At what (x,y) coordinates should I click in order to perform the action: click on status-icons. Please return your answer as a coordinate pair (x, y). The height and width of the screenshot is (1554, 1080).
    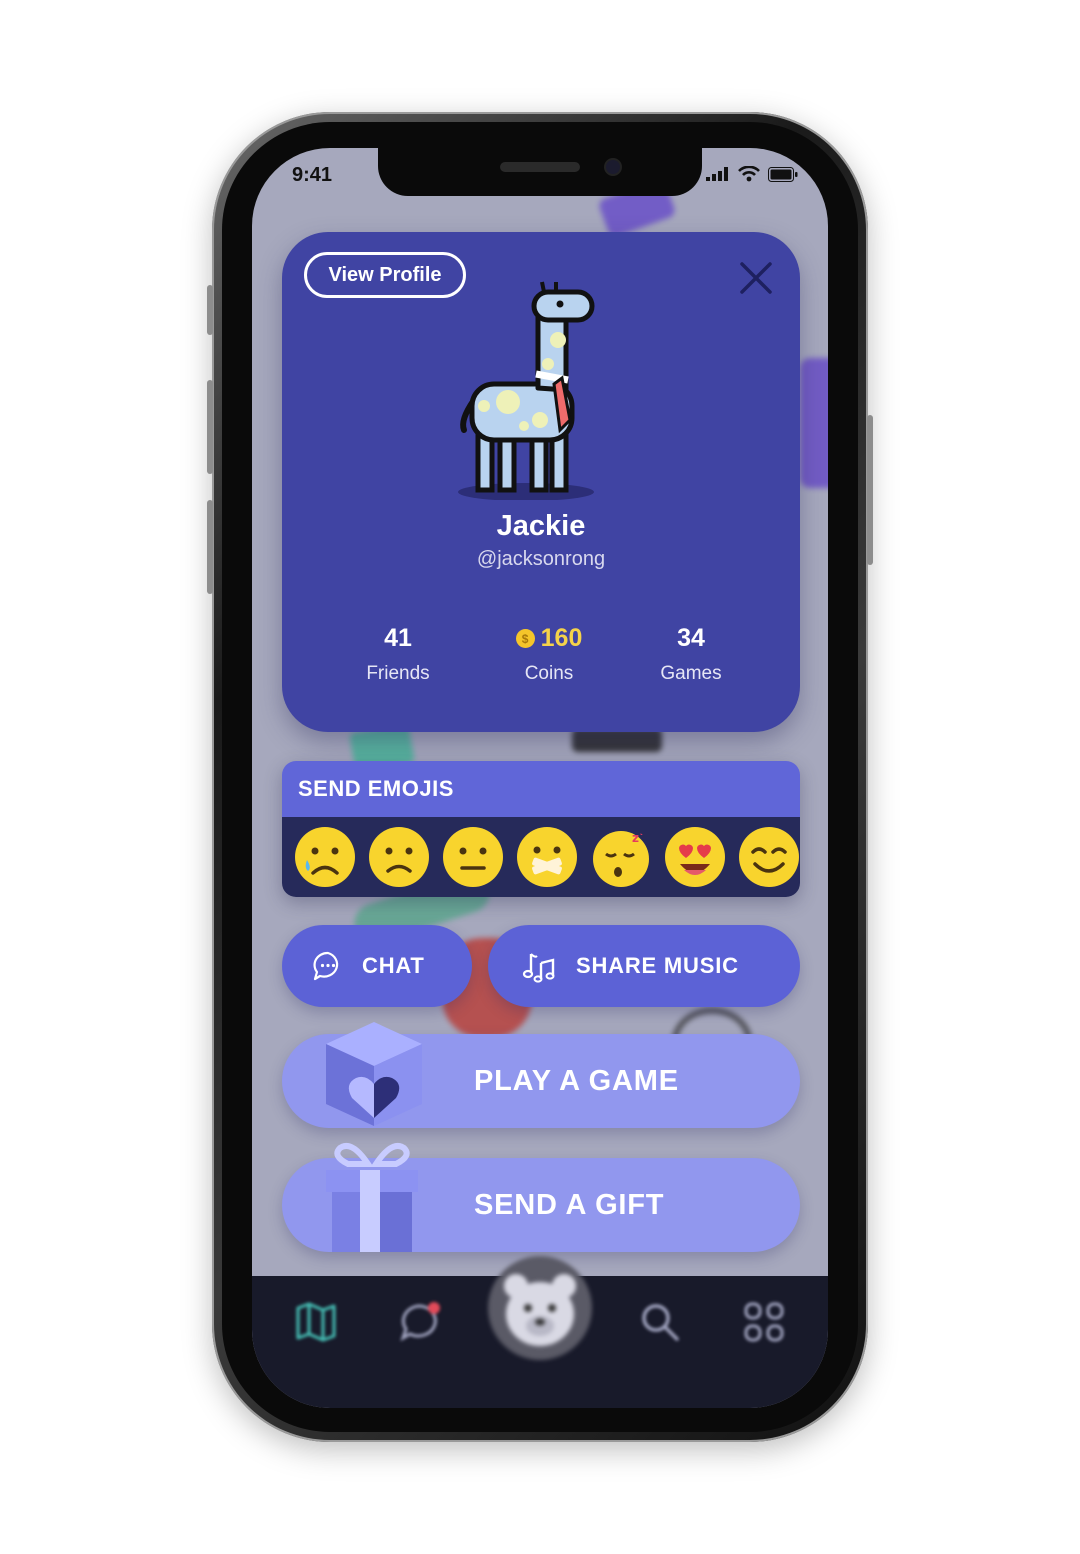
    Looking at the image, I should click on (752, 174).